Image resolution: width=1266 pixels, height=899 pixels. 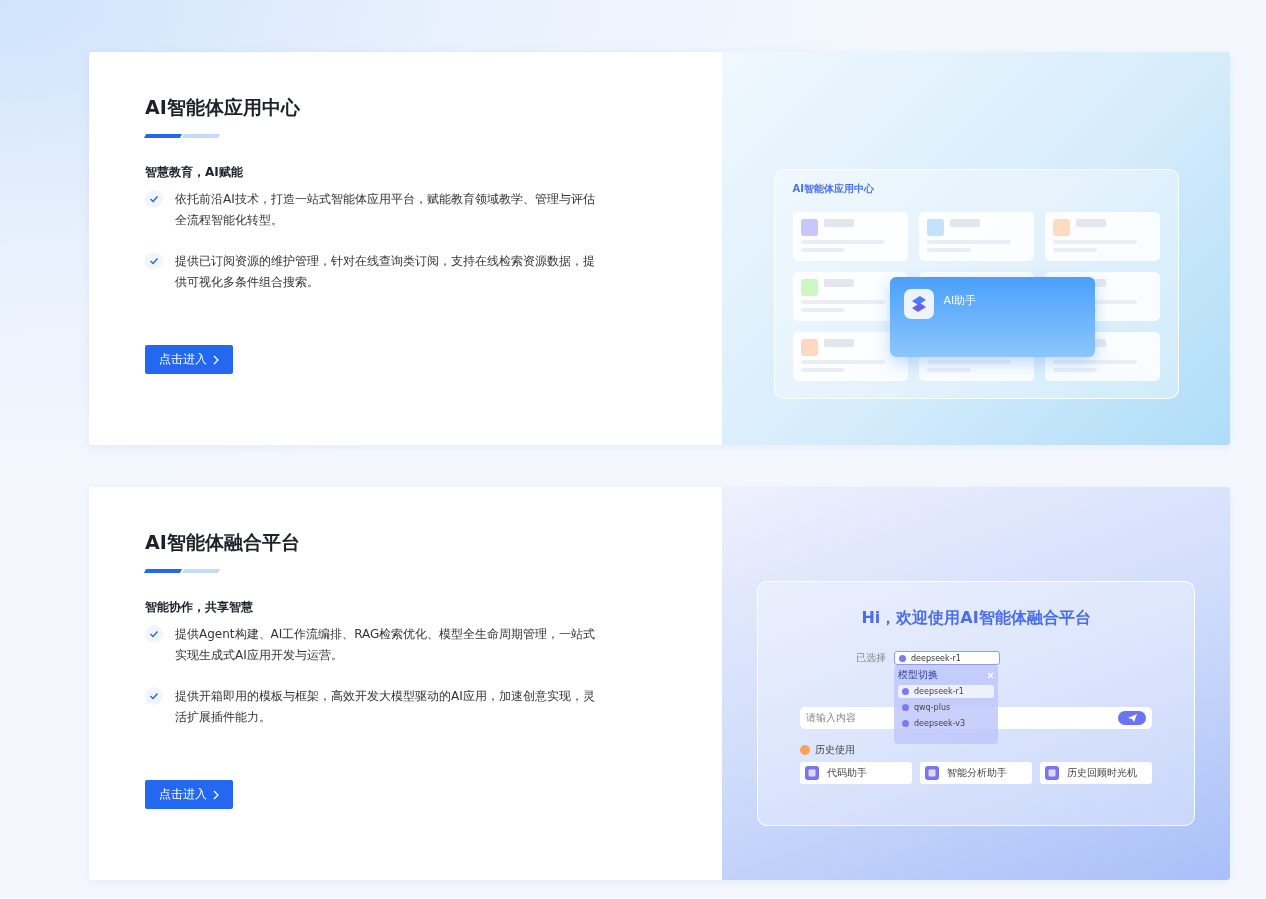 What do you see at coordinates (946, 723) in the screenshot?
I see `model-option: deepseek-v3` at bounding box center [946, 723].